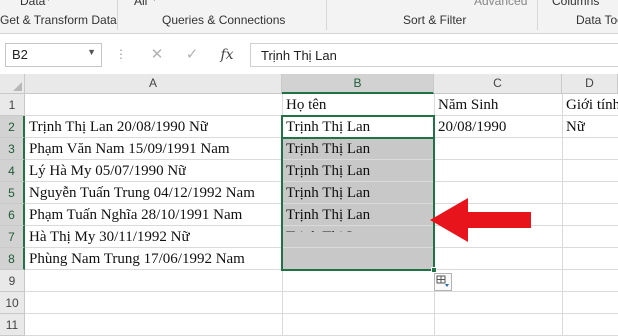 The width and height of the screenshot is (618, 336). I want to click on cell-c1: Năm Sinh, so click(468, 105).